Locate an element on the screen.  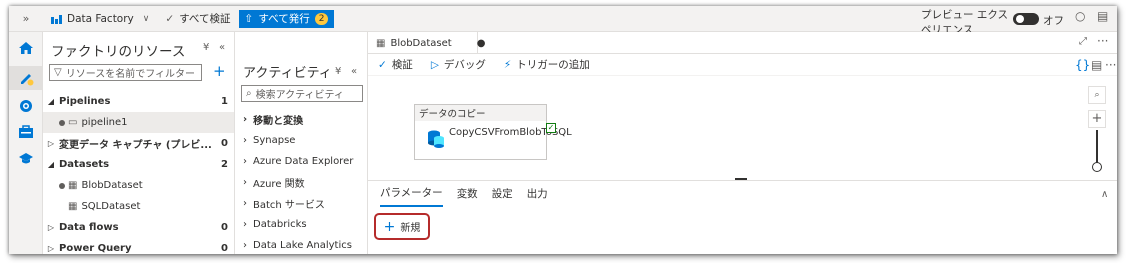
double-chevron-right-icon: » is located at coordinates (26, 18).